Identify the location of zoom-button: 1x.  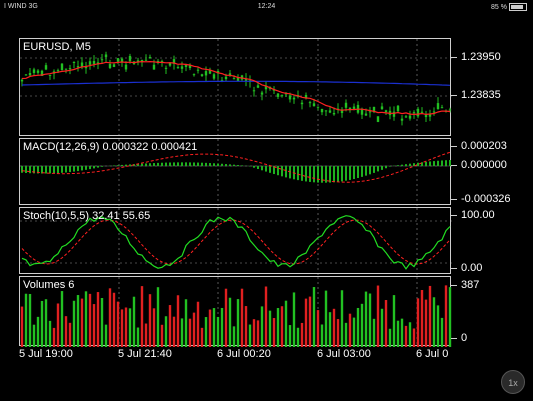
(513, 382).